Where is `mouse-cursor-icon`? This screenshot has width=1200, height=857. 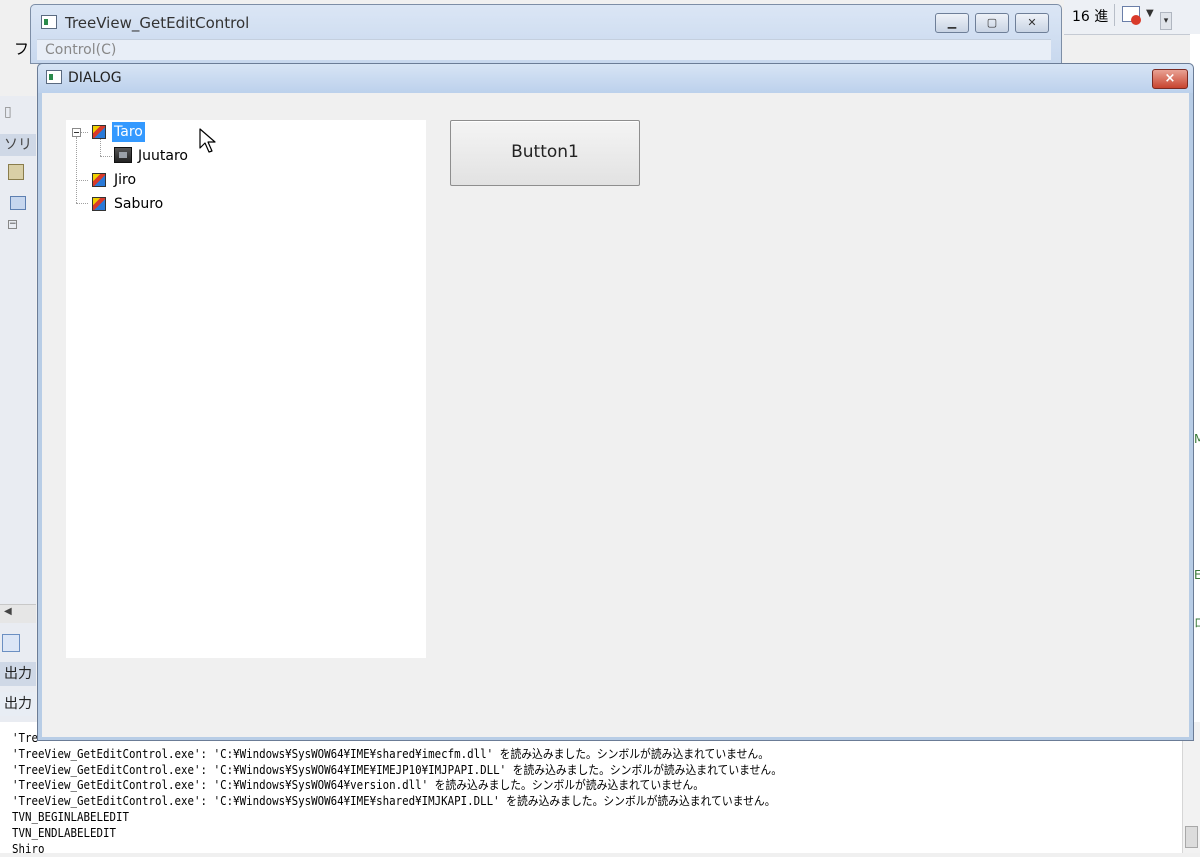 mouse-cursor-icon is located at coordinates (207, 140).